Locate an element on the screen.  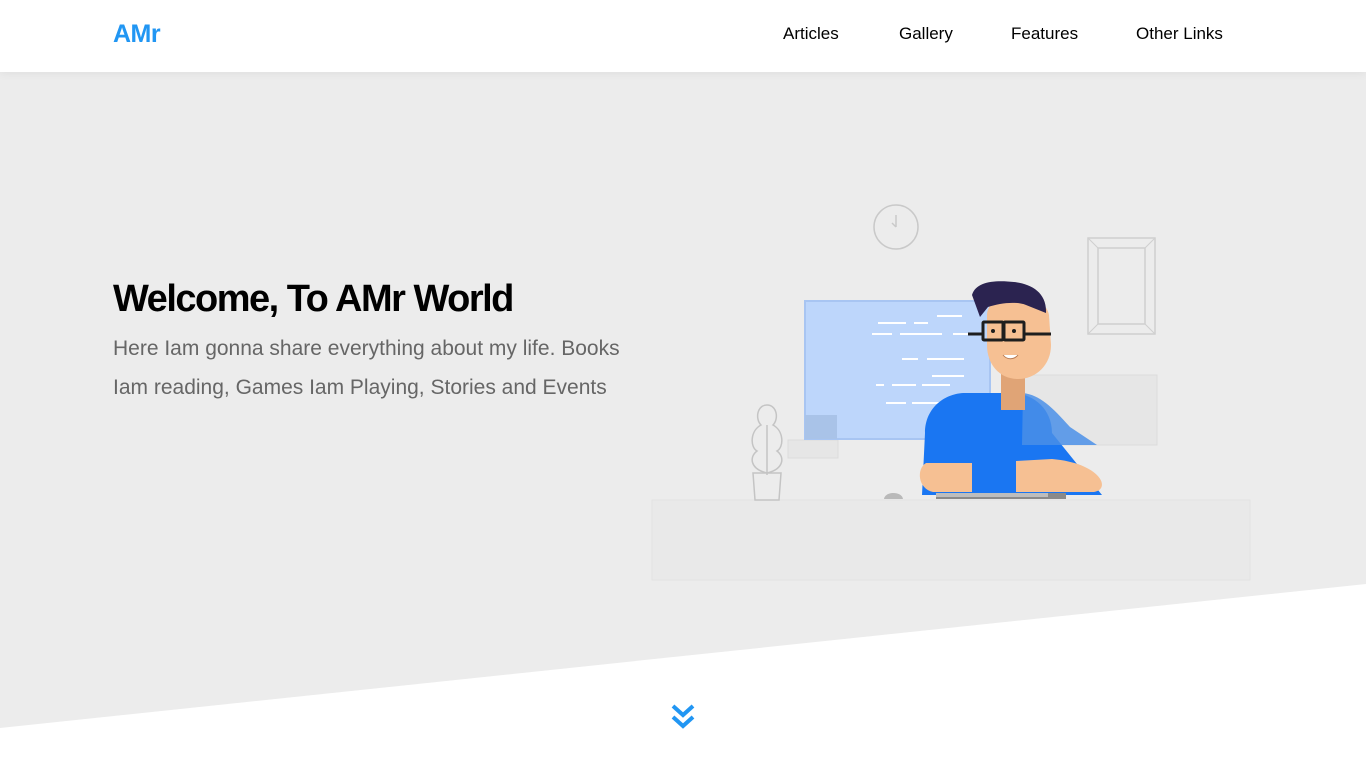
double-chevron-down-icon is located at coordinates (683, 717).